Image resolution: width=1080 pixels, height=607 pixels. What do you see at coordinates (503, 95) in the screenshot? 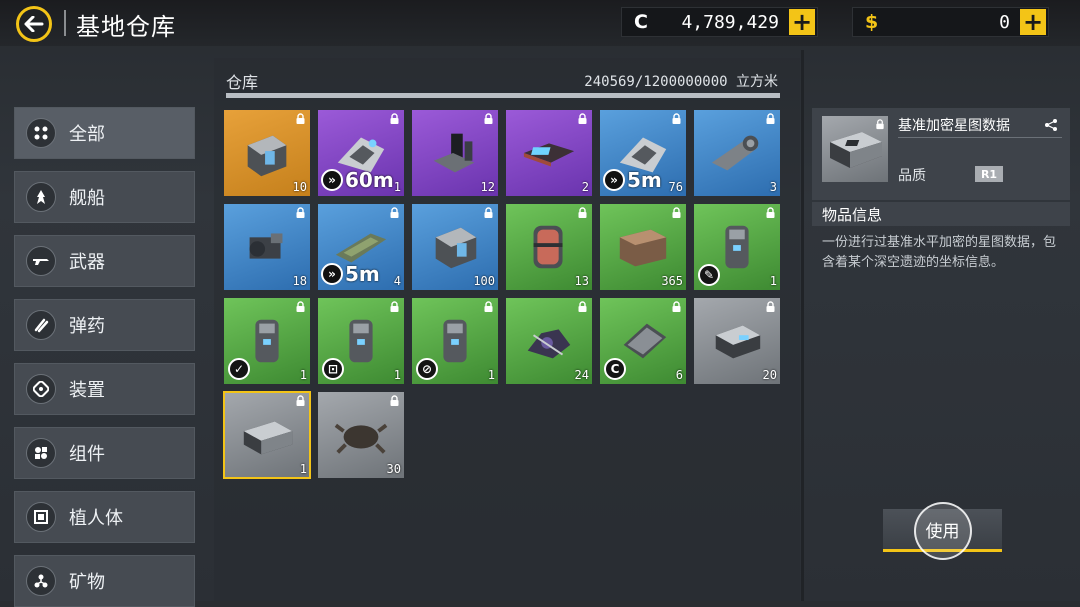
I see `capacity-bar-fill` at bounding box center [503, 95].